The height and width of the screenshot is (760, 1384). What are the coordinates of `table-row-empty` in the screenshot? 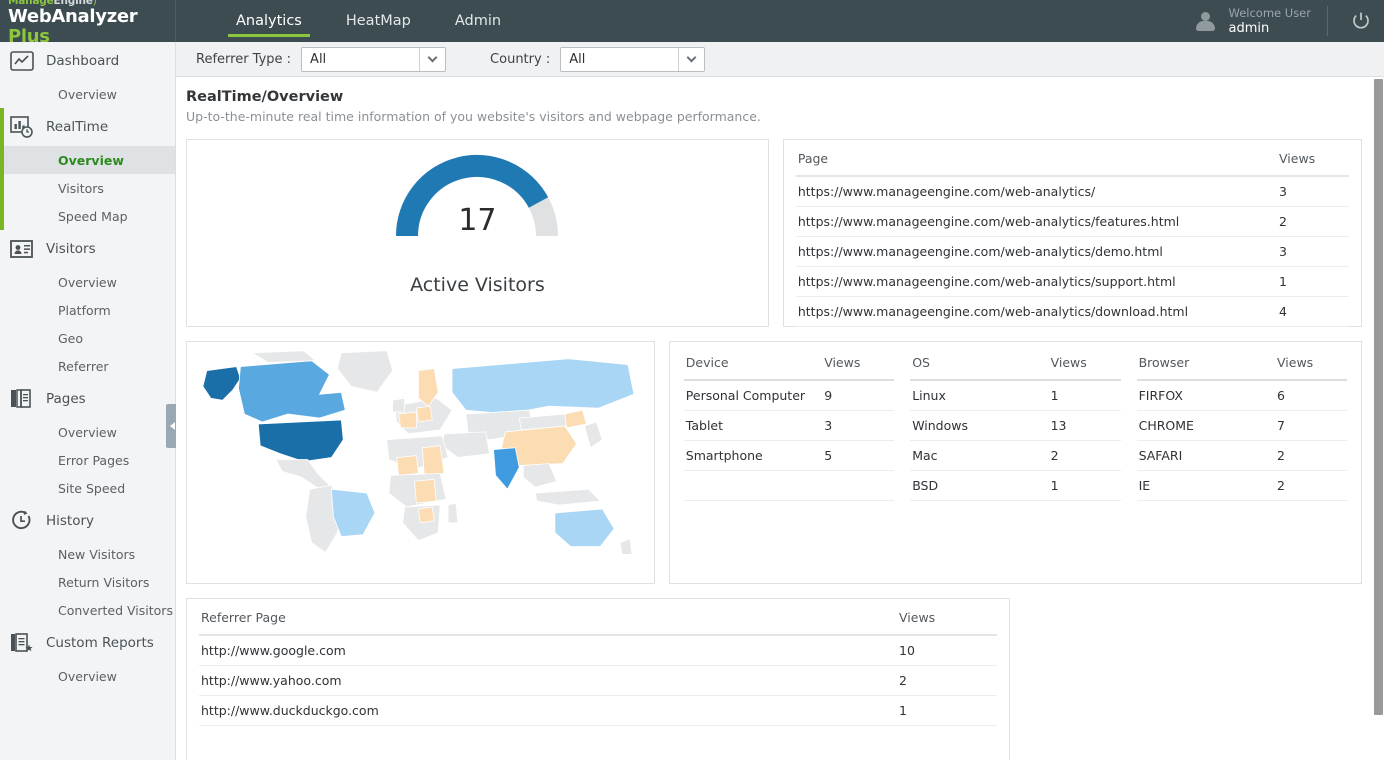 It's located at (789, 485).